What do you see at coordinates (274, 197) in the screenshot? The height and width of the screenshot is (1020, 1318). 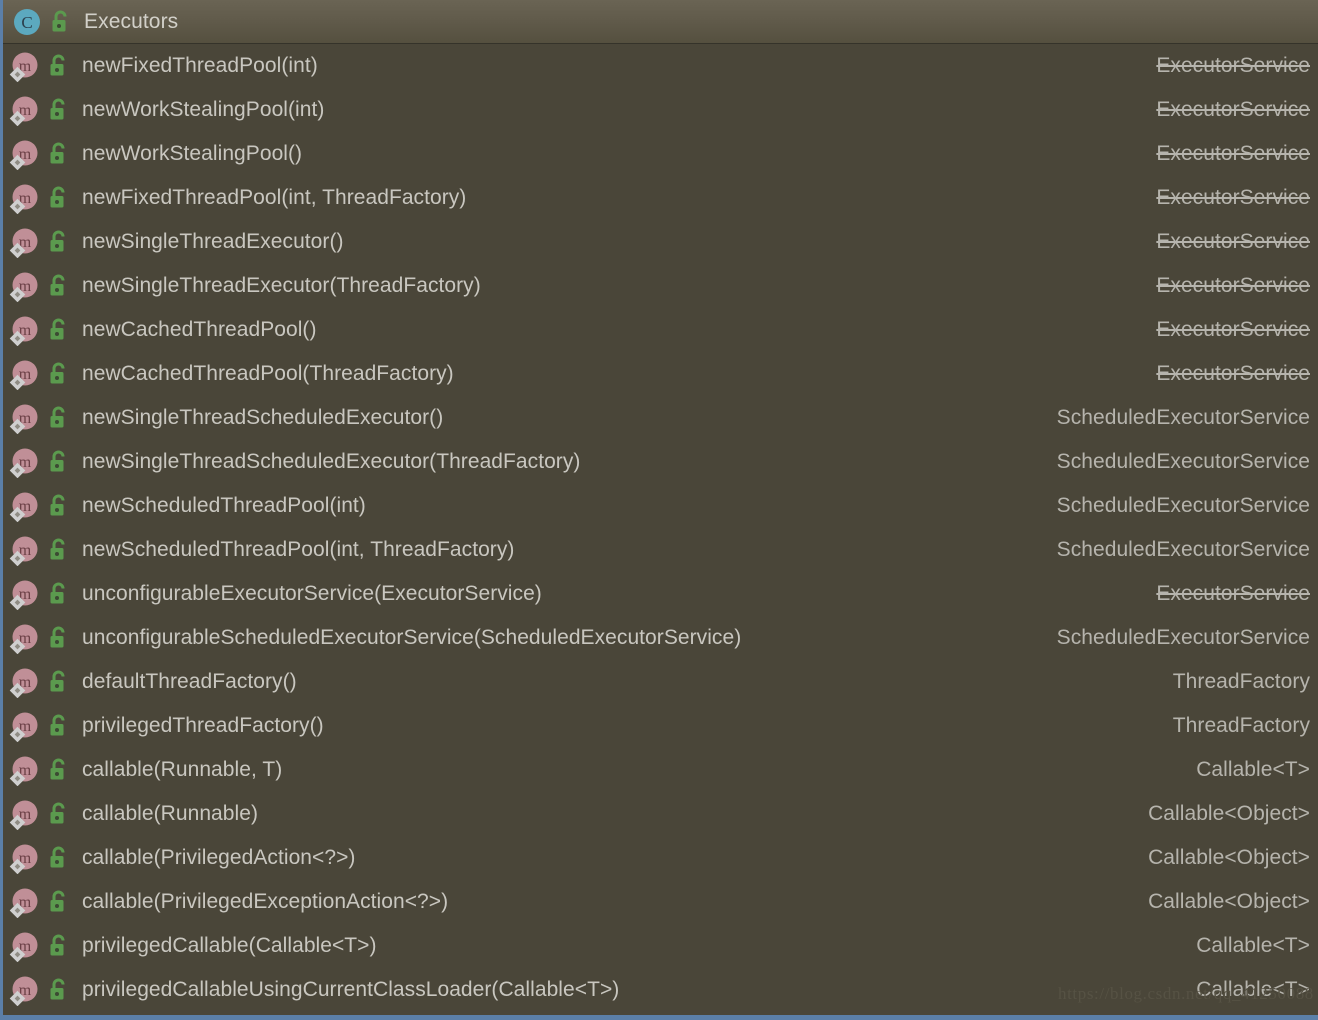 I see `method-signature-label: newFixedThreadPool(int, ThreadFactory)` at bounding box center [274, 197].